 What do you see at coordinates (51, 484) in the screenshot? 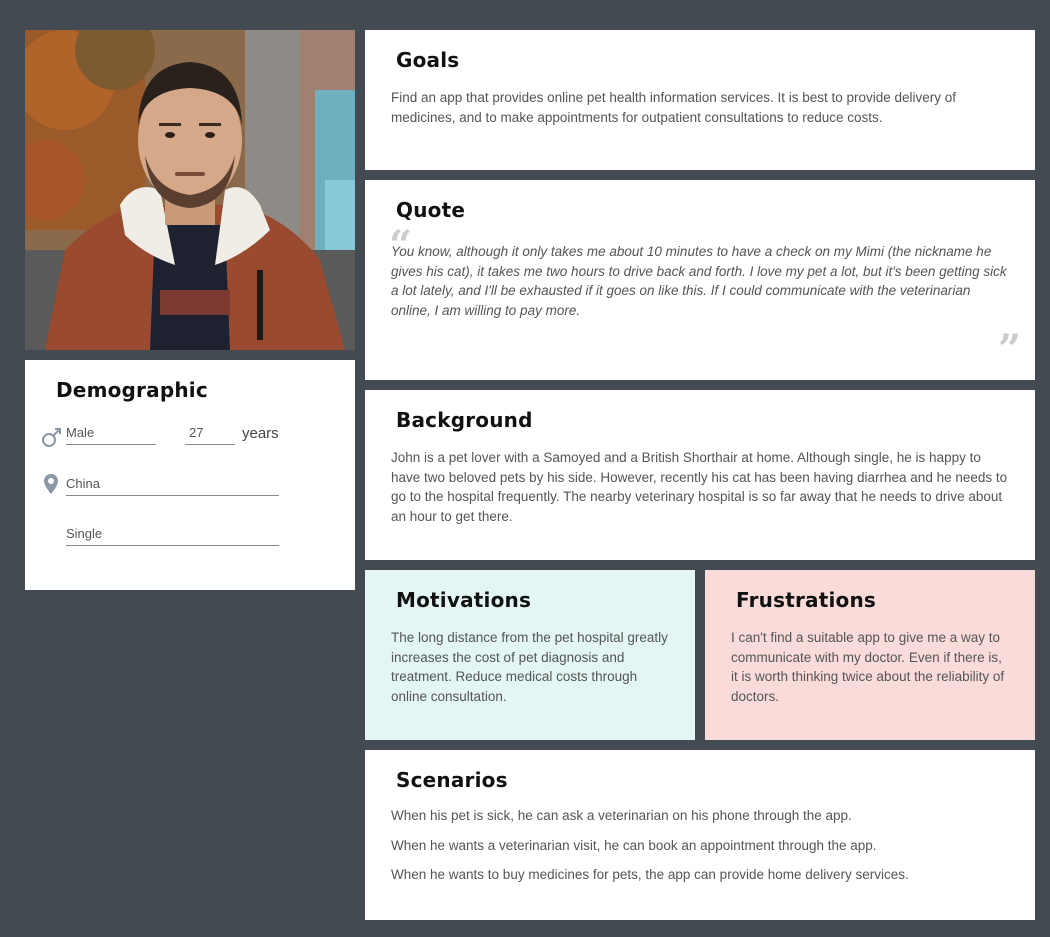
I see `location-pin-icon` at bounding box center [51, 484].